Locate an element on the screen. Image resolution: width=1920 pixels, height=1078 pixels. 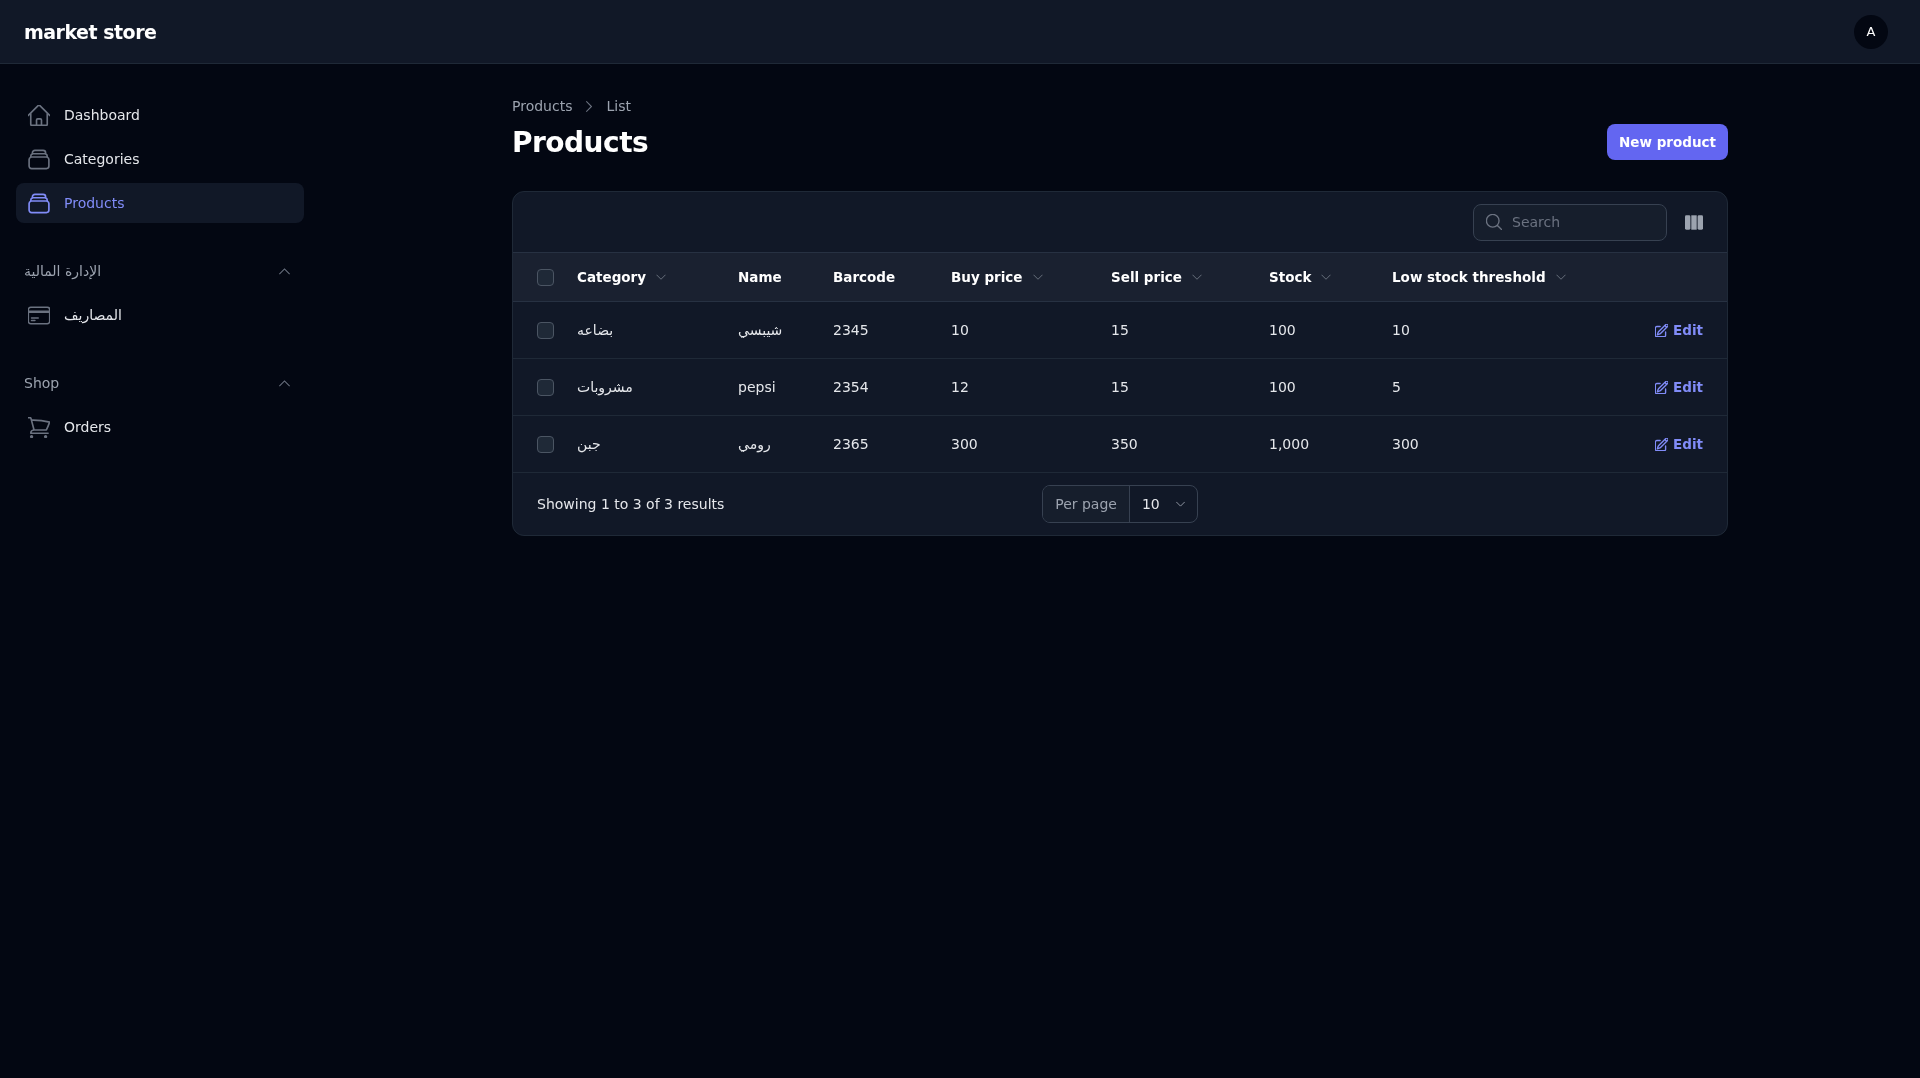
column-header: Sell price is located at coordinates (1156, 277).